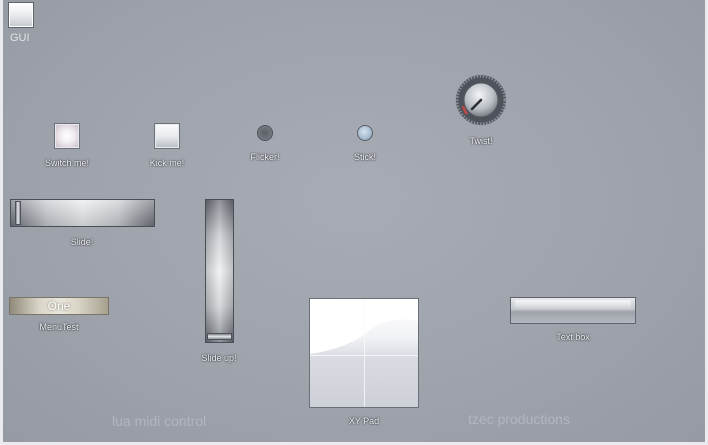  Describe the element at coordinates (18, 213) in the screenshot. I see `horizontal-slider-thumb` at that location.